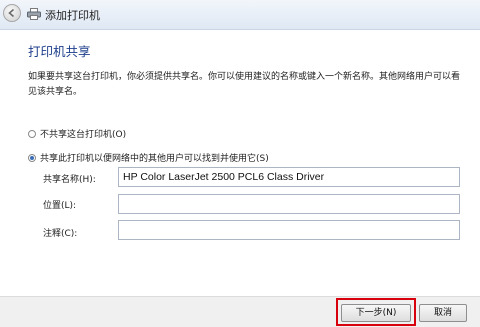 The height and width of the screenshot is (327, 480). What do you see at coordinates (32, 158) in the screenshot?
I see `radio-share-printer-circle` at bounding box center [32, 158].